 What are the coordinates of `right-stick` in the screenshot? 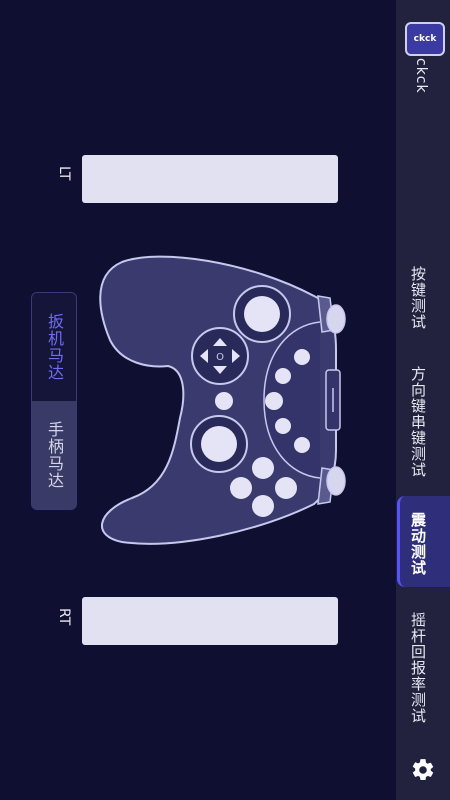 It's located at (219, 444).